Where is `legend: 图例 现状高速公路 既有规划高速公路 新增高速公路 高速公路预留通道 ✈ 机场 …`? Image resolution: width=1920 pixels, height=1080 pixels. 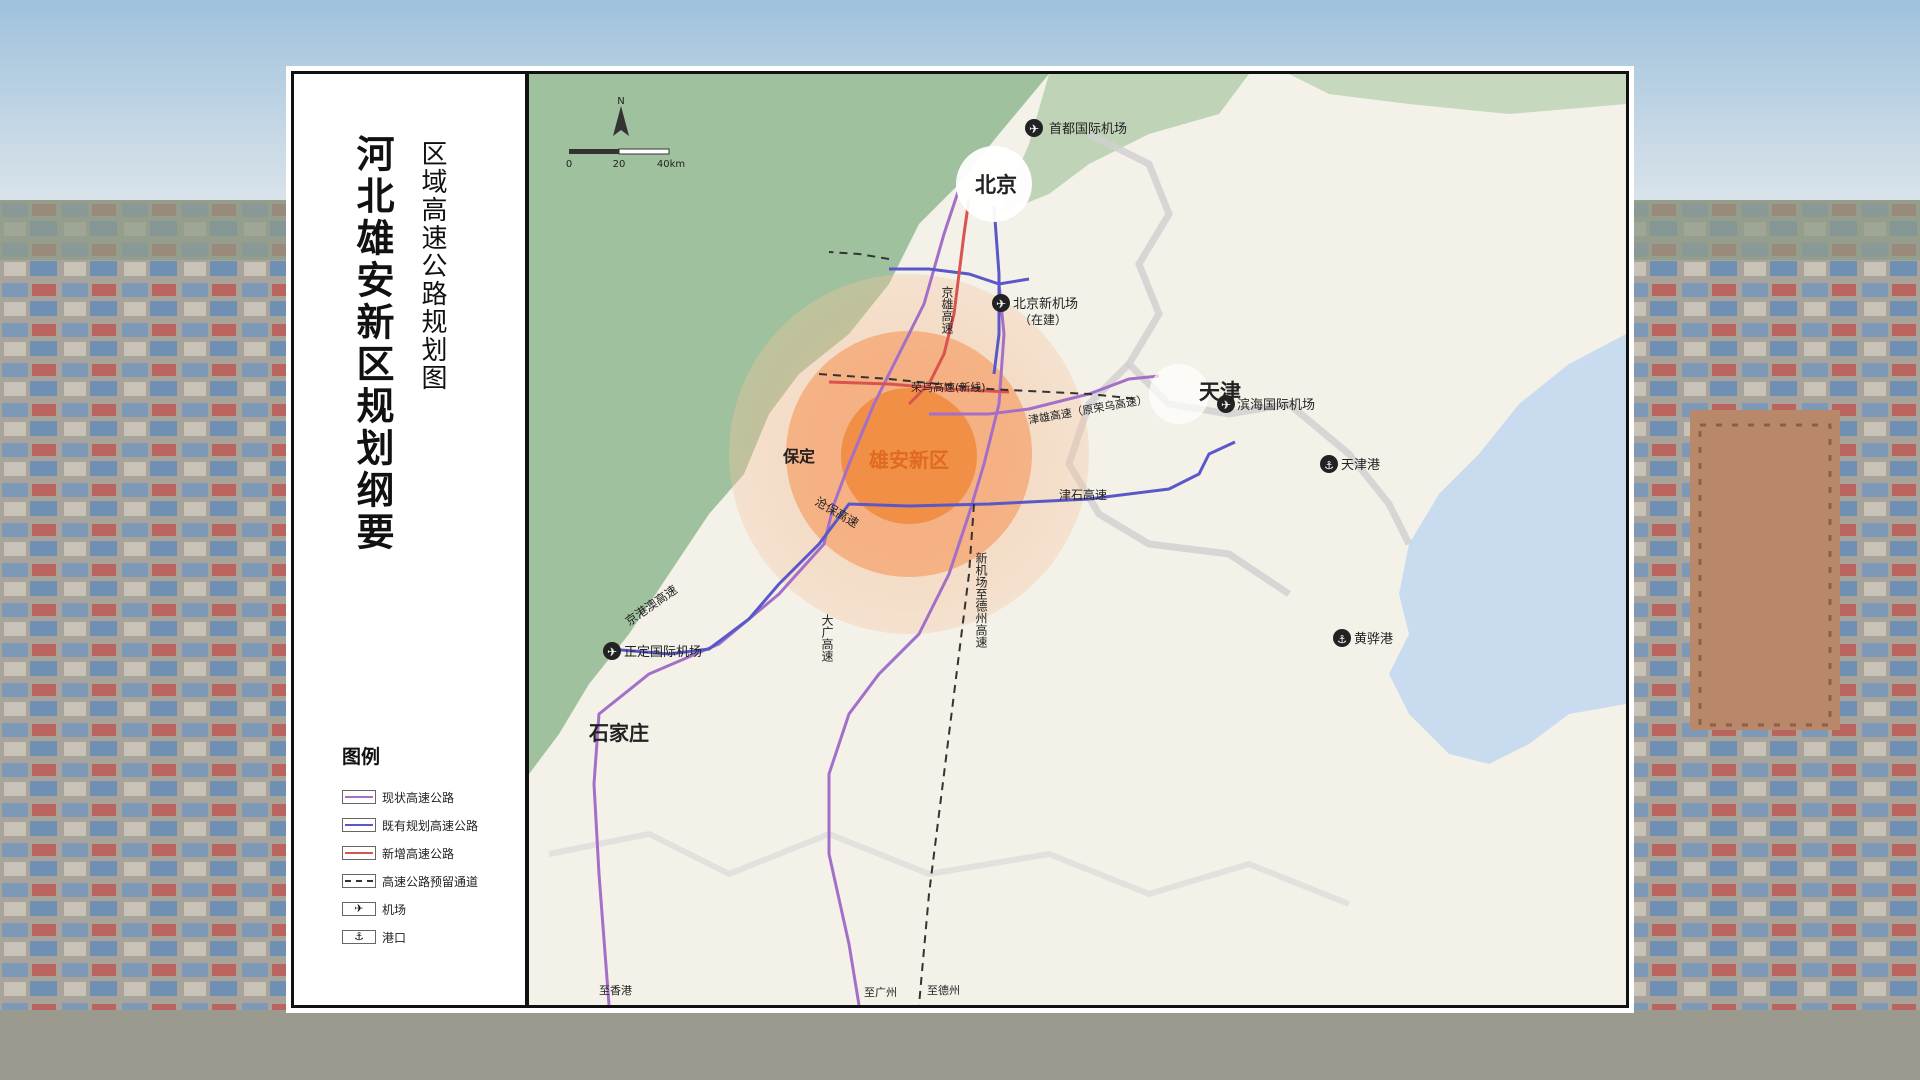 legend: 图例 现状高速公路 既有规划高速公路 新增高速公路 高速公路预留通道 ✈ 机场 … is located at coordinates (410, 846).